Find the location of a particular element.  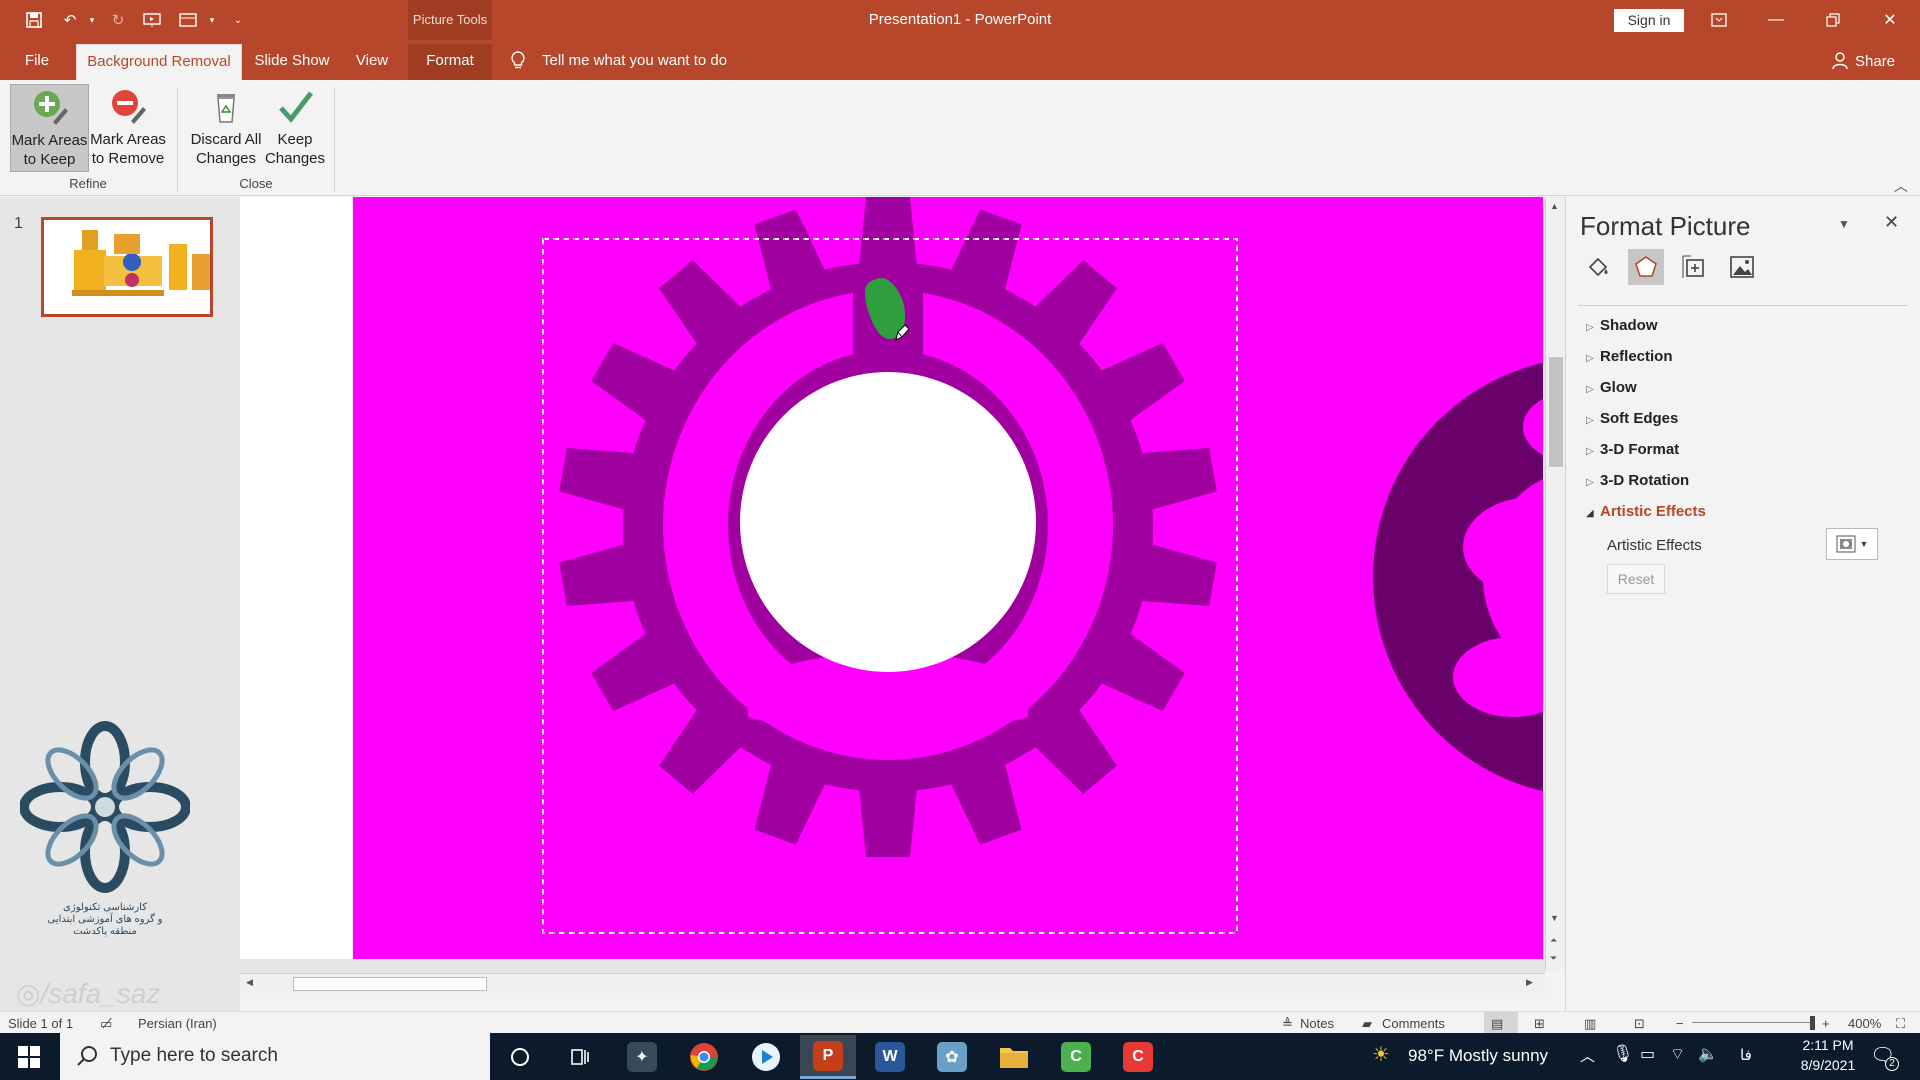

normal-view-icon: ▤ is located at coordinates (1497, 1023).